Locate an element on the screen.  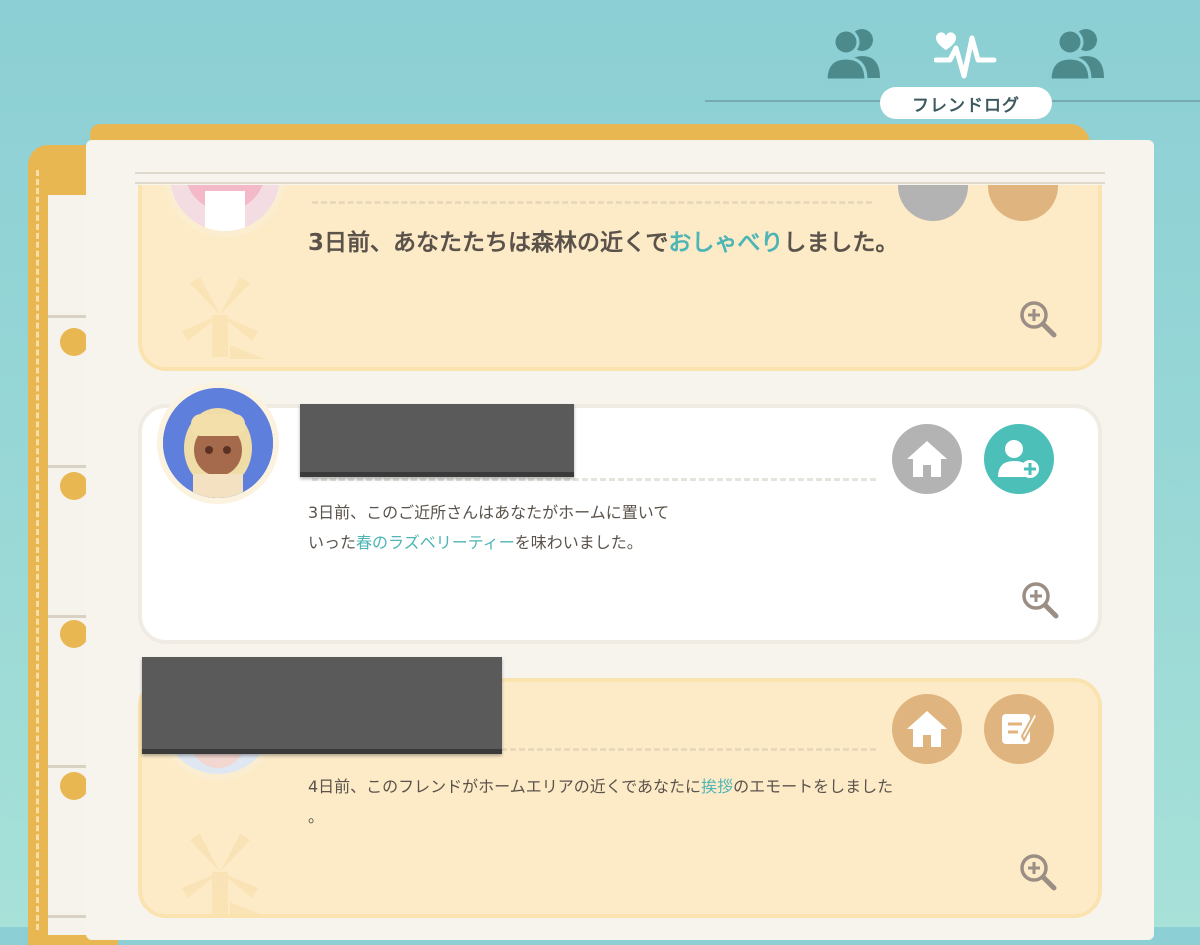
page-edges is located at coordinates (68, 565).